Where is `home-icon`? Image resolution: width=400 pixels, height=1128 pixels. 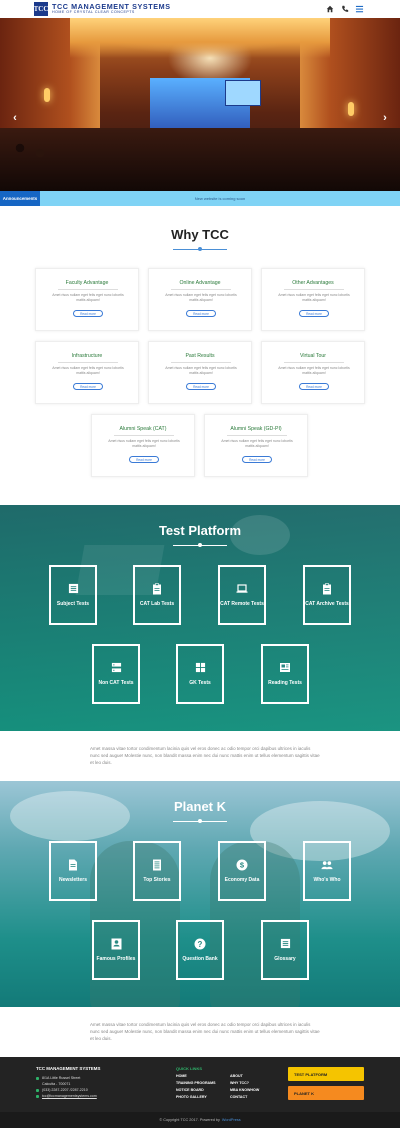
home-icon is located at coordinates (329, 8).